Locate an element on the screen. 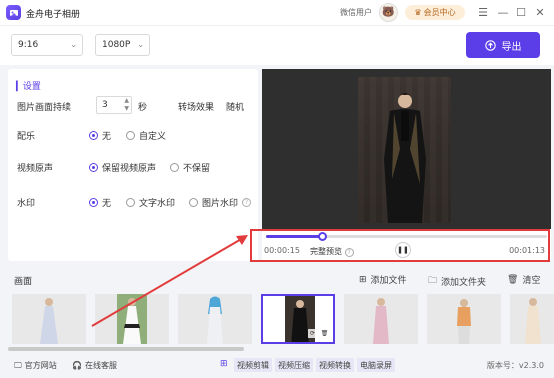  resolution-value: 1080P is located at coordinates (116, 45).